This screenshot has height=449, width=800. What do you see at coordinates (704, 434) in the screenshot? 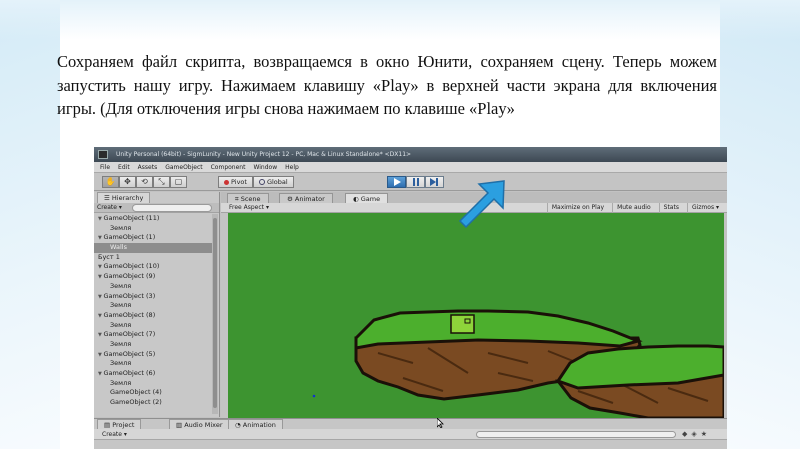
I see `star-icon: ★` at bounding box center [704, 434].